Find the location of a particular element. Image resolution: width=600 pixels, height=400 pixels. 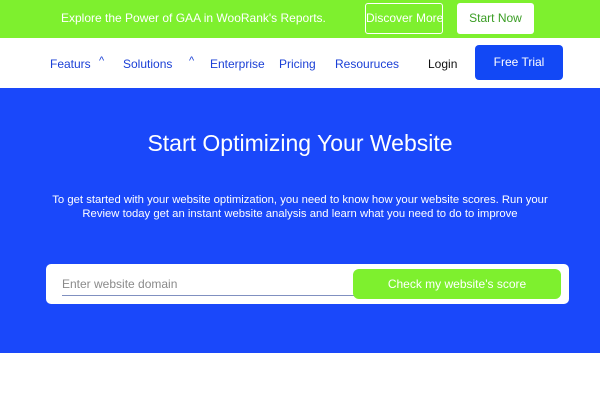

discover-more-button: Discover More is located at coordinates (404, 18).